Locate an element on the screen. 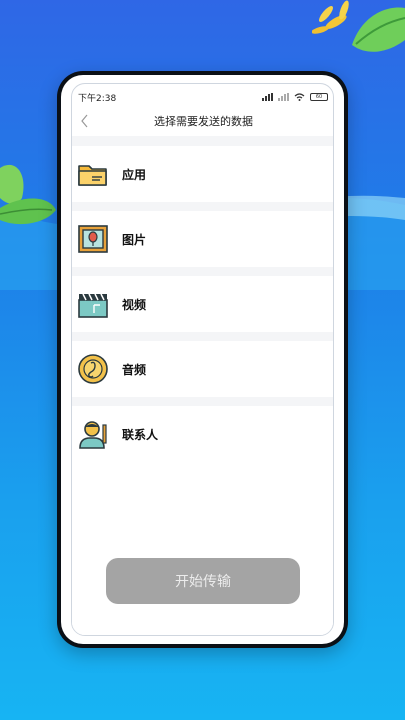  picture-icon is located at coordinates (93, 239).